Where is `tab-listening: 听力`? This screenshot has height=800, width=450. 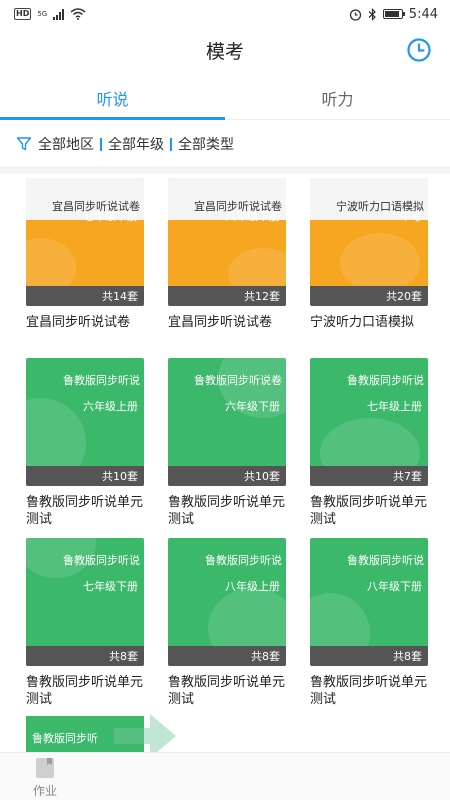
tab-listening: 听力 is located at coordinates (337, 97).